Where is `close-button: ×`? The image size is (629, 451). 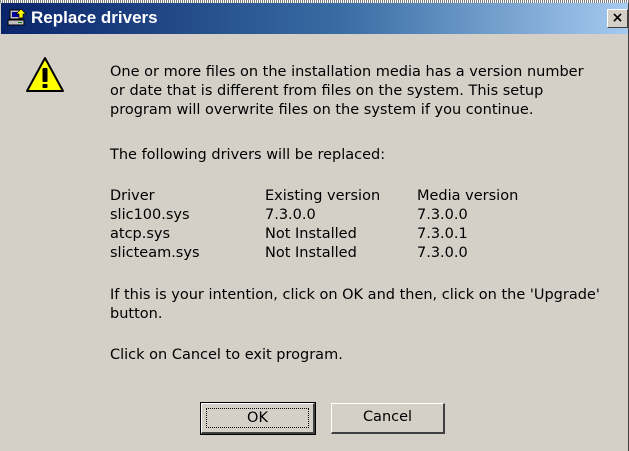 close-button: × is located at coordinates (617, 18).